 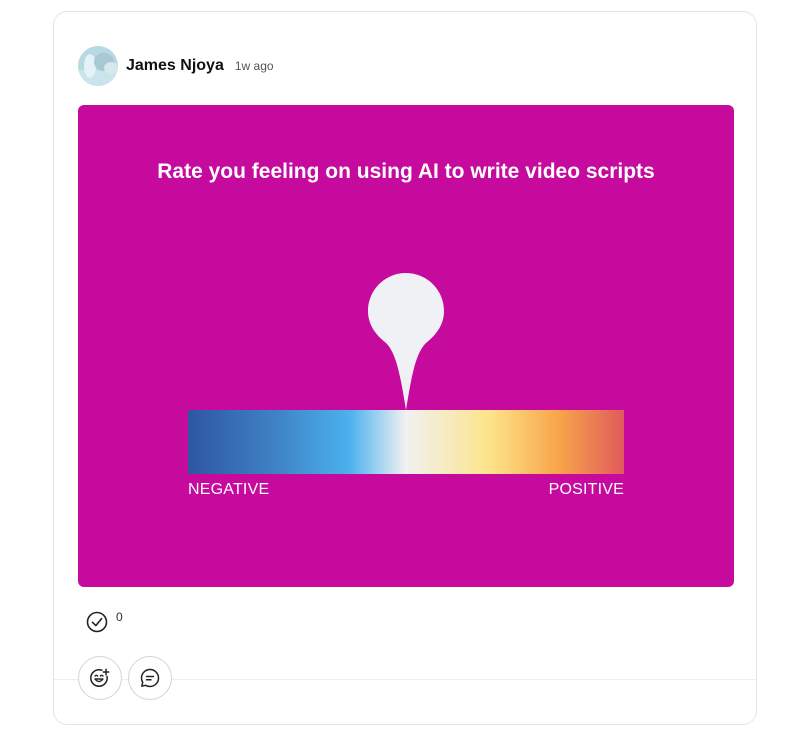 What do you see at coordinates (254, 66) in the screenshot?
I see `post-timestamp: 1w ago` at bounding box center [254, 66].